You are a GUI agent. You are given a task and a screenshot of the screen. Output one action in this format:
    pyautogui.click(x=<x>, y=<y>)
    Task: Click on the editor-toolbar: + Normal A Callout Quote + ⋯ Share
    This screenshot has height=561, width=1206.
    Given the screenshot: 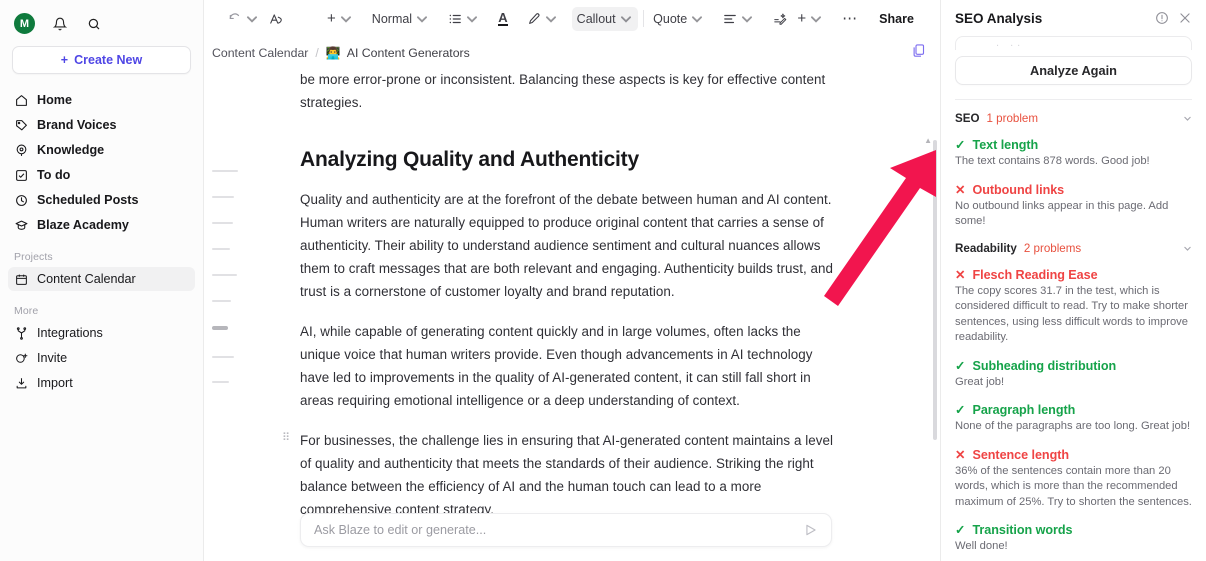 What is the action you would take?
    pyautogui.click(x=572, y=19)
    